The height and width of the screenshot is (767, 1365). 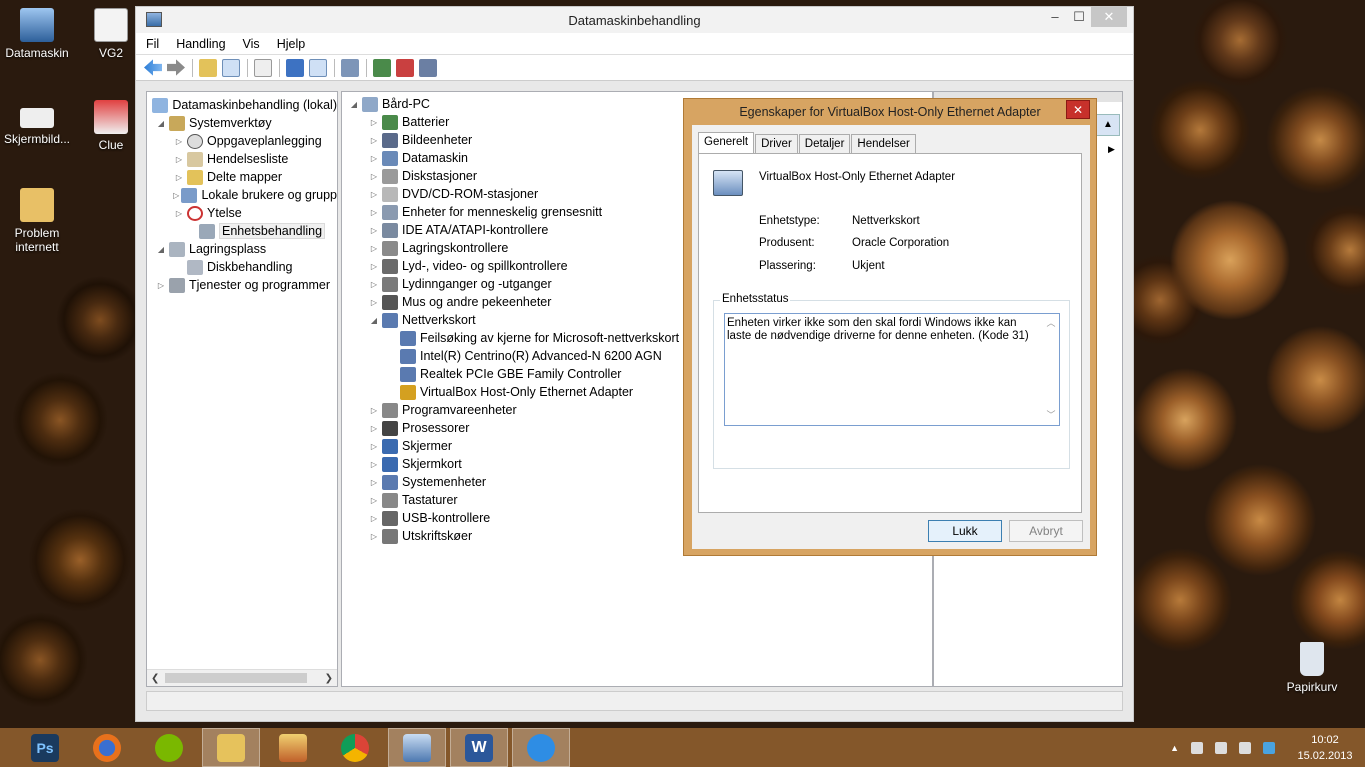 I want to click on collapse-icon: ▲, so click(x=1108, y=125).